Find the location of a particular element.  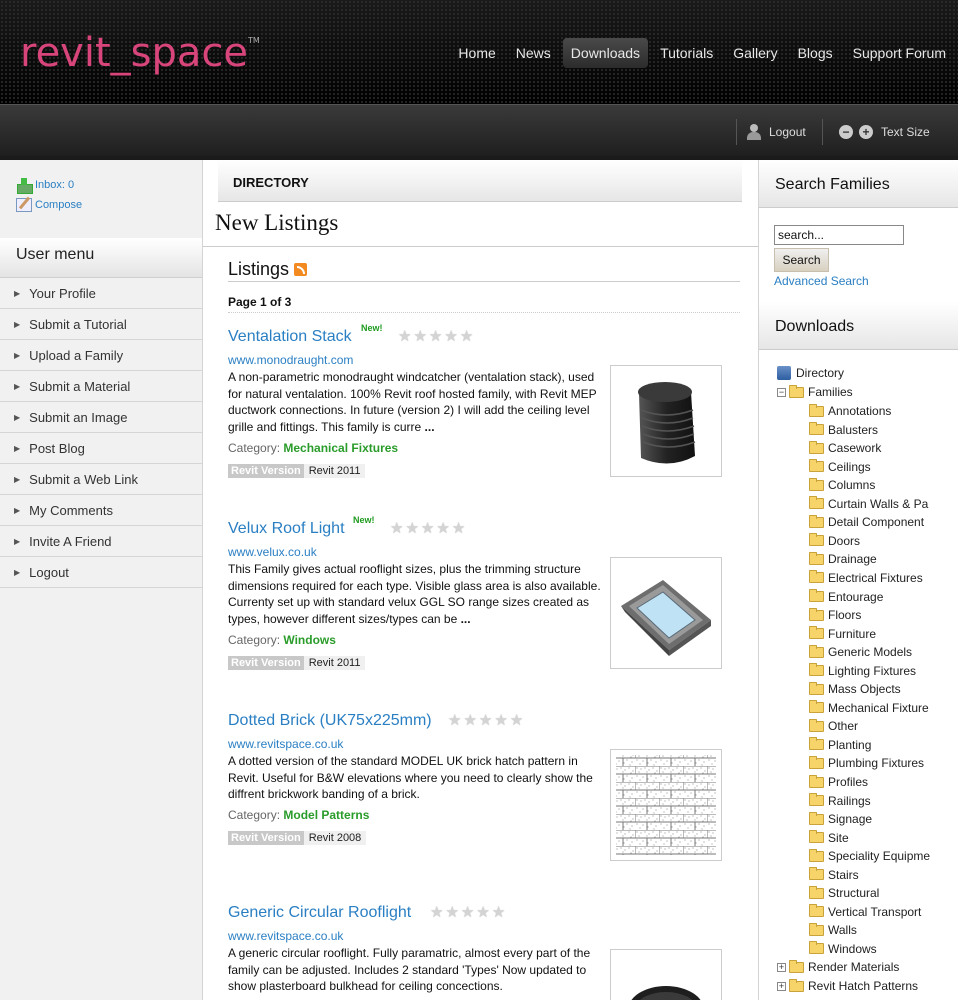

tree-folder-item: Plumbing Fixtures is located at coordinates (883, 763).